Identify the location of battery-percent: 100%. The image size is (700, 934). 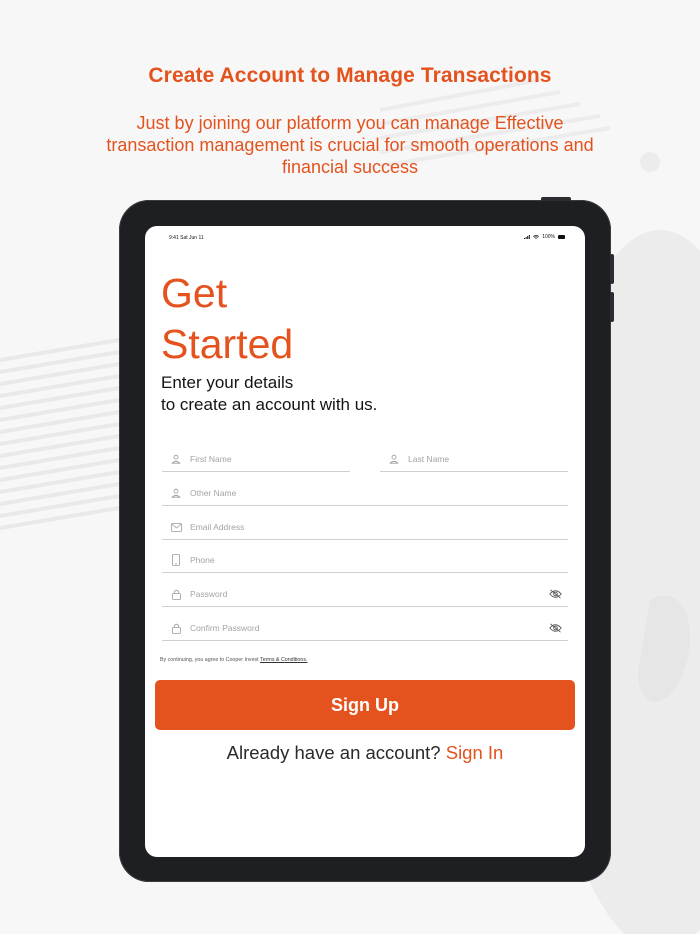
(548, 237).